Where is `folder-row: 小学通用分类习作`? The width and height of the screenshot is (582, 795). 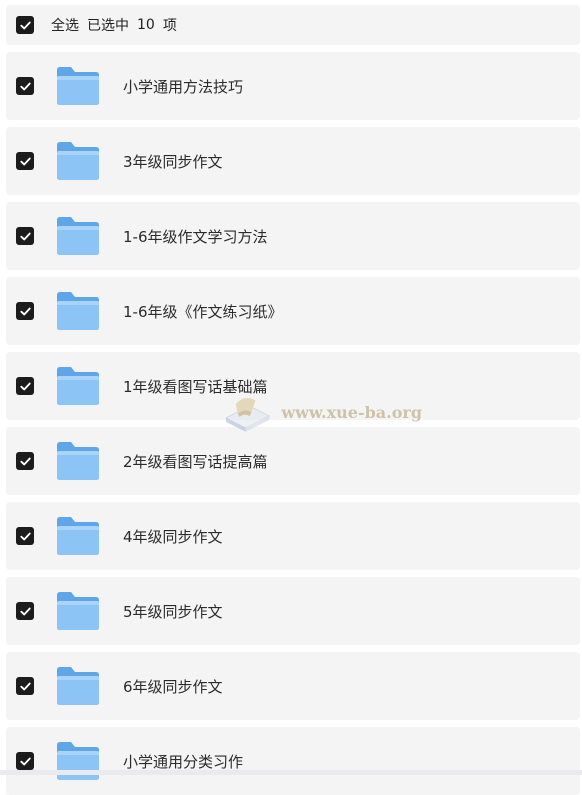 folder-row: 小学通用分类习作 is located at coordinates (293, 761).